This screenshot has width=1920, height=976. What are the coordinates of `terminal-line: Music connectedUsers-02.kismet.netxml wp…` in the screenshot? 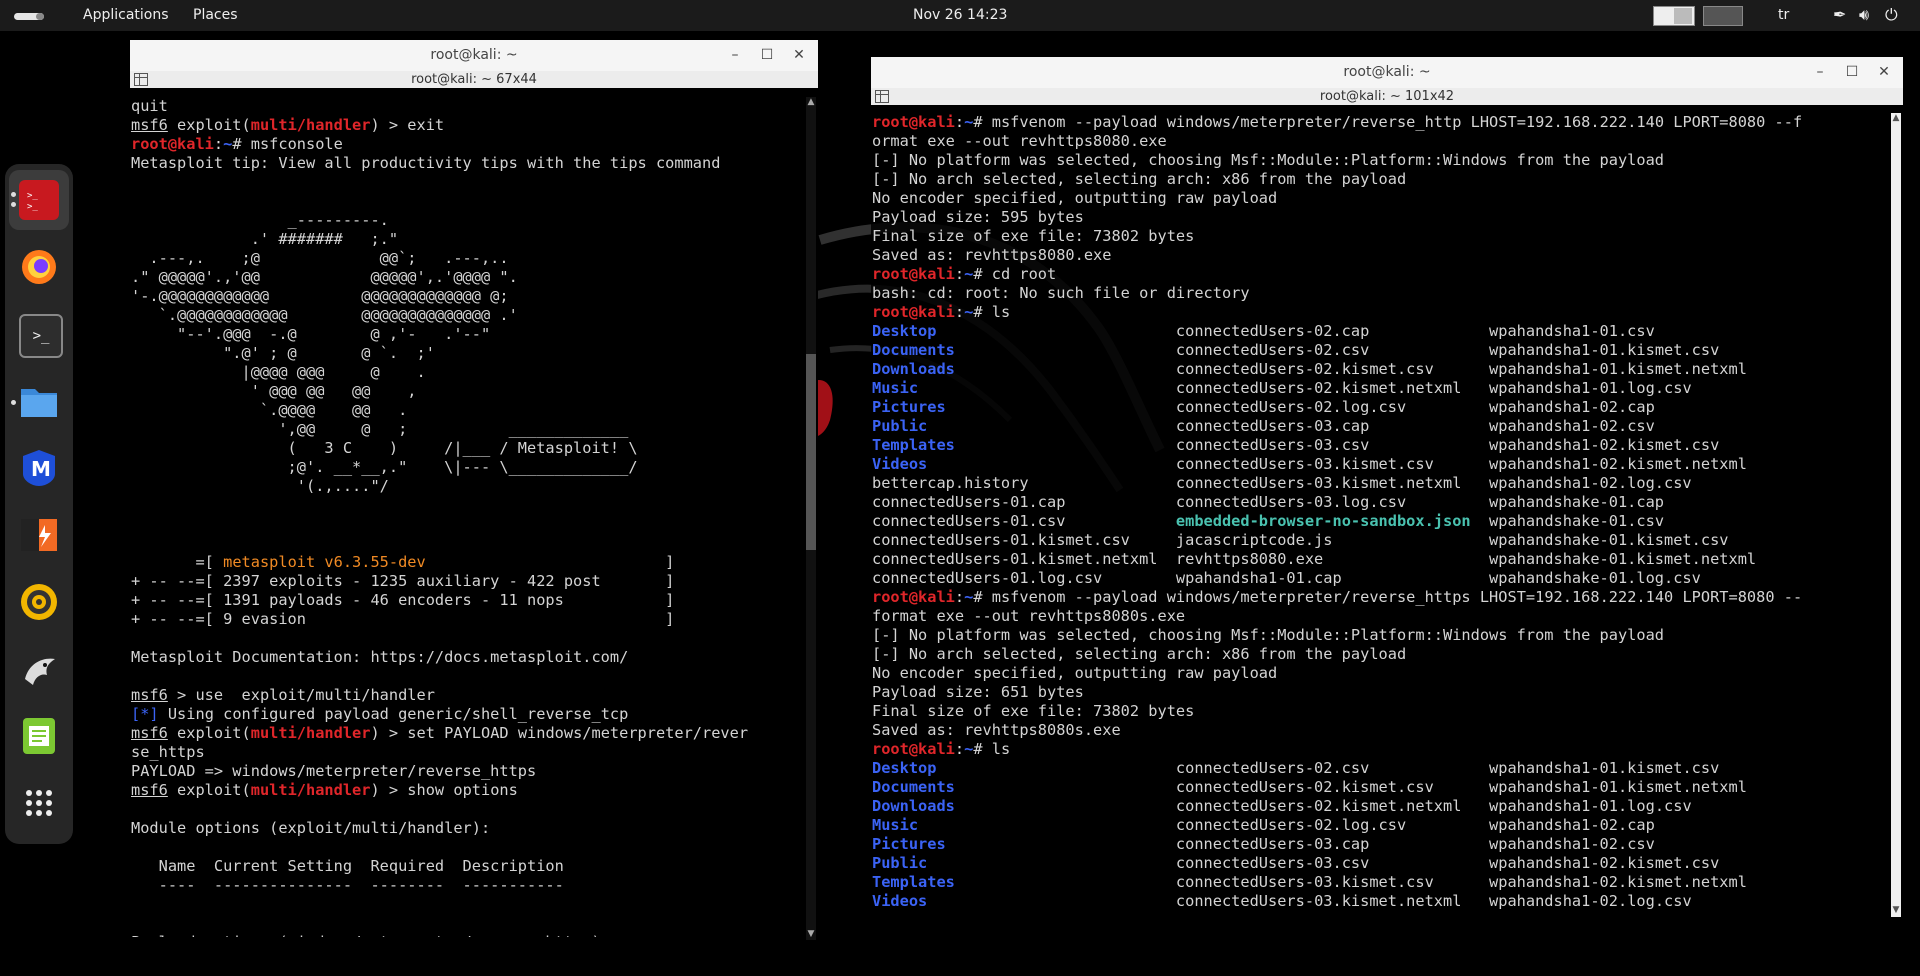 It's located at (1282, 388).